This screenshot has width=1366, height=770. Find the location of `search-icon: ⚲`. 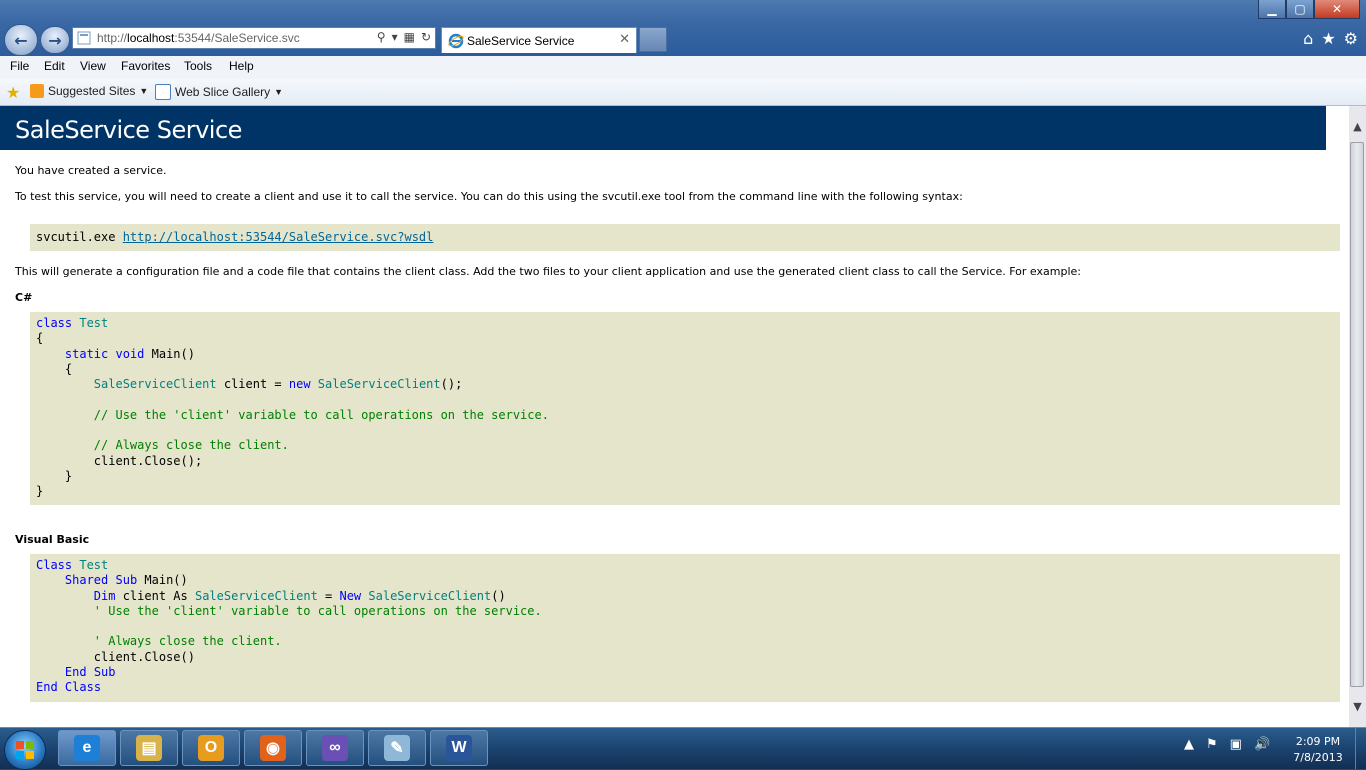

search-icon: ⚲ is located at coordinates (381, 37).